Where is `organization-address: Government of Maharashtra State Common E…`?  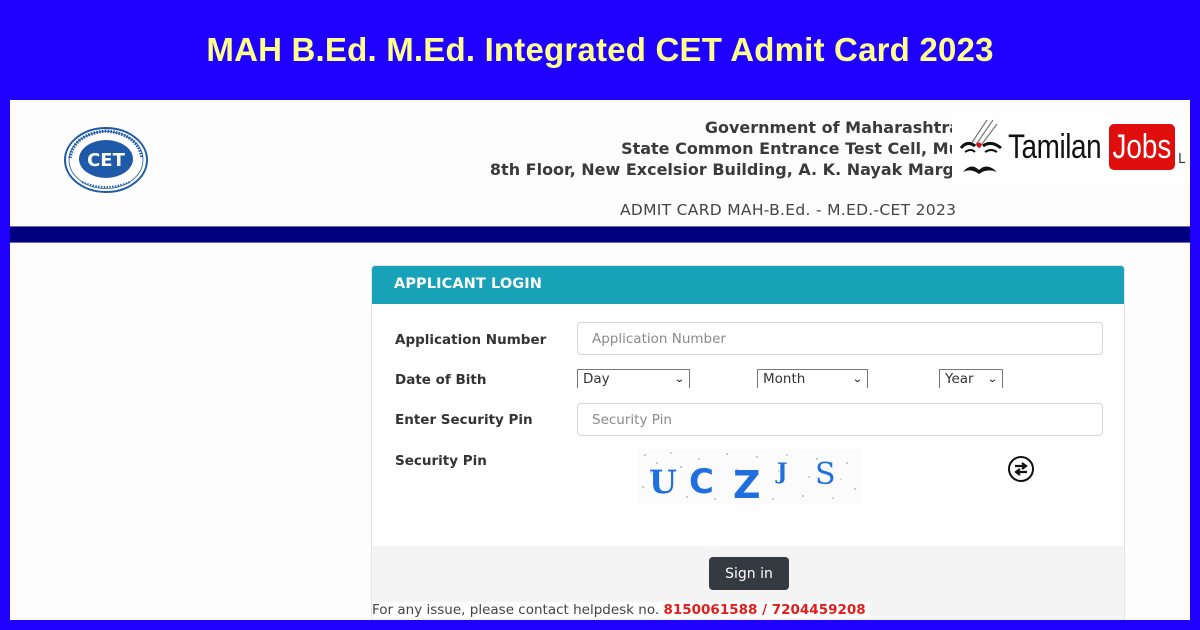
organization-address: Government of Maharashtra State Common E… is located at coordinates (725, 148).